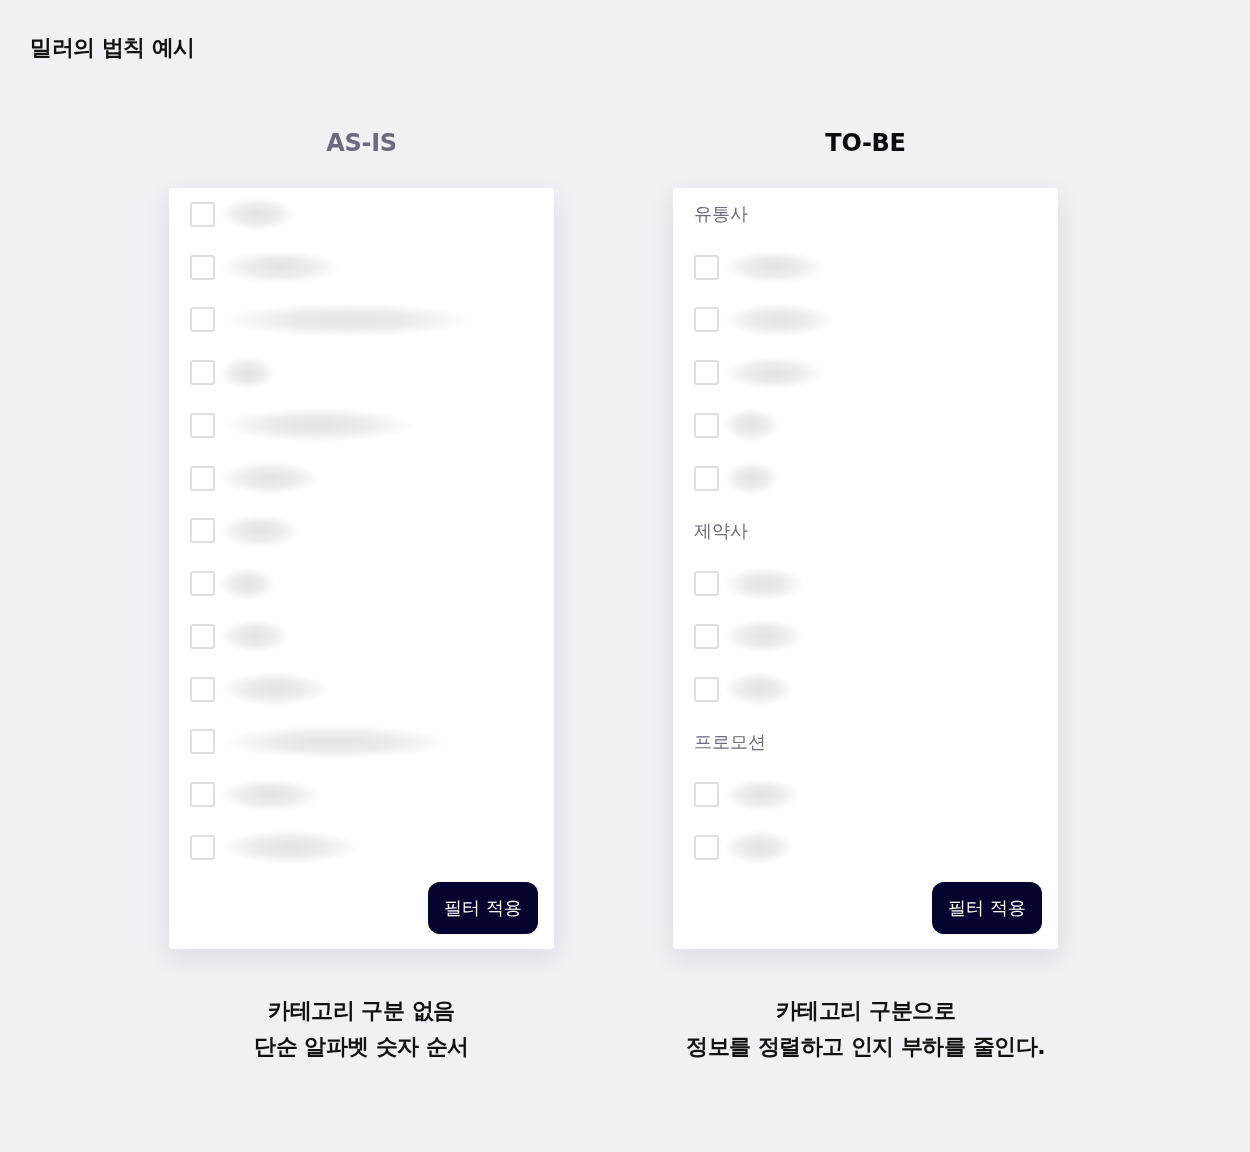 The image size is (1250, 1152). Describe the element at coordinates (721, 530) in the screenshot. I see `section-label: 제약사` at that location.